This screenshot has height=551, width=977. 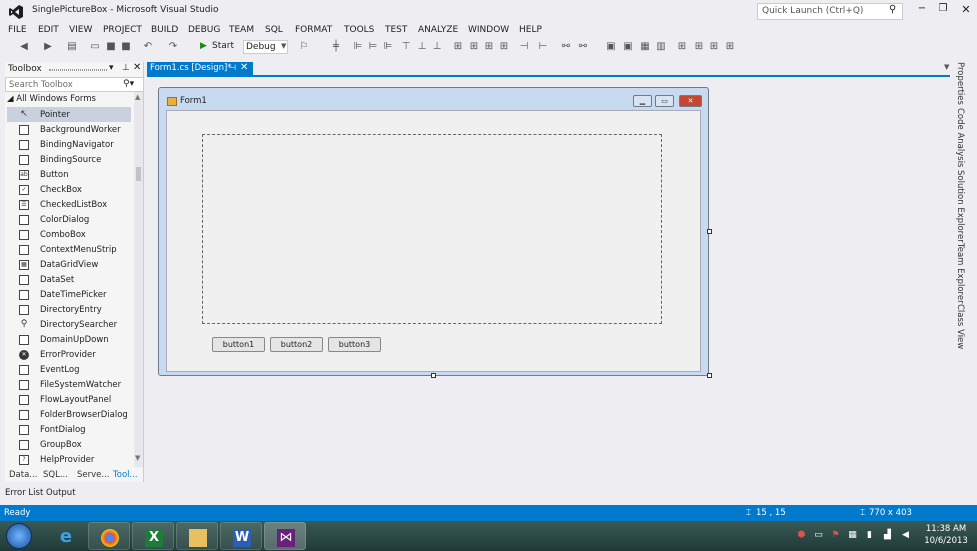 I want to click on resize-handle-right, so click(x=709, y=231).